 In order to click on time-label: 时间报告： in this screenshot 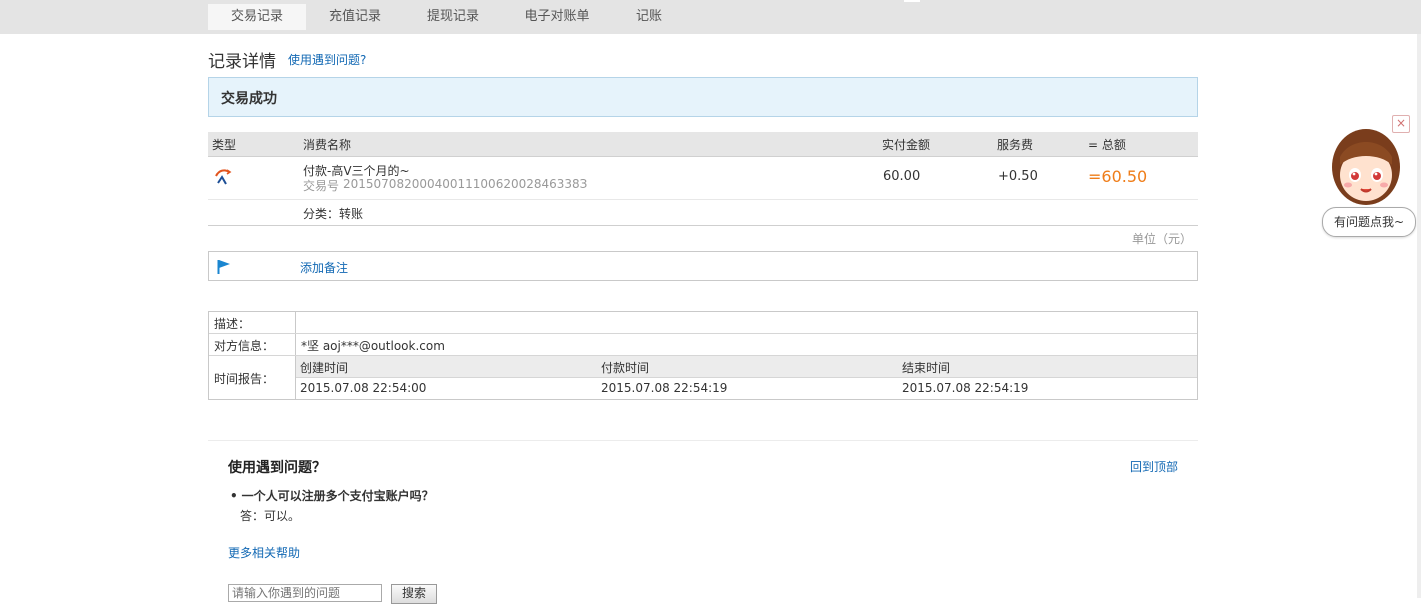, I will do `click(244, 379)`.